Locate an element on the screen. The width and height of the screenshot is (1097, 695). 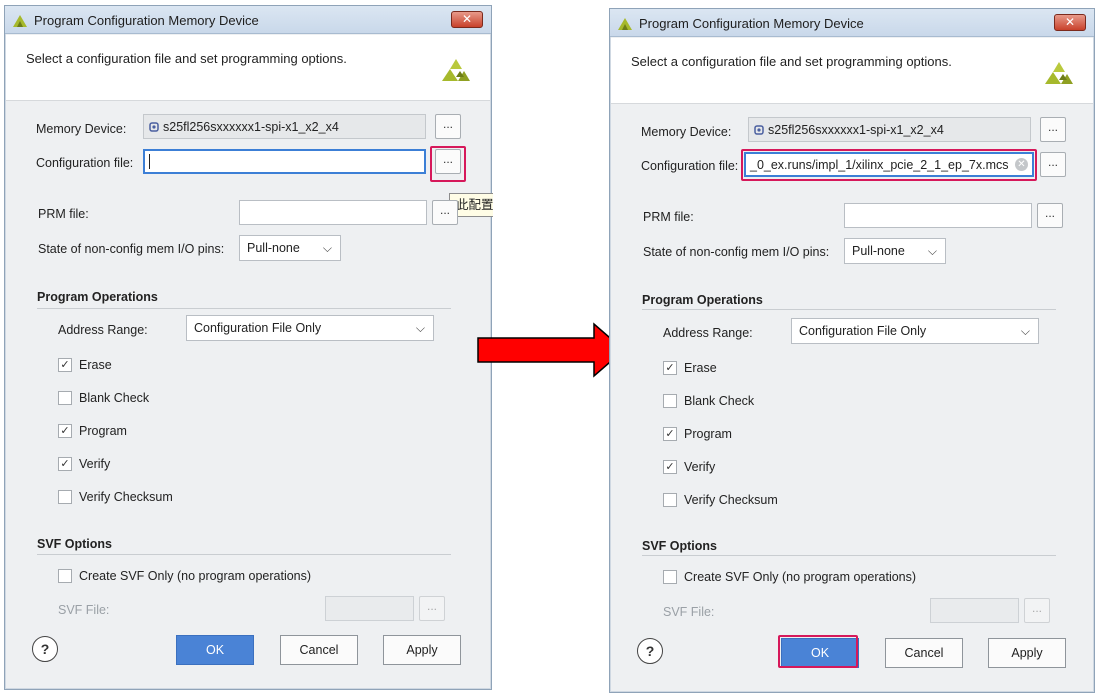
configuration-file-label: Configuration file: is located at coordinates (85, 163).